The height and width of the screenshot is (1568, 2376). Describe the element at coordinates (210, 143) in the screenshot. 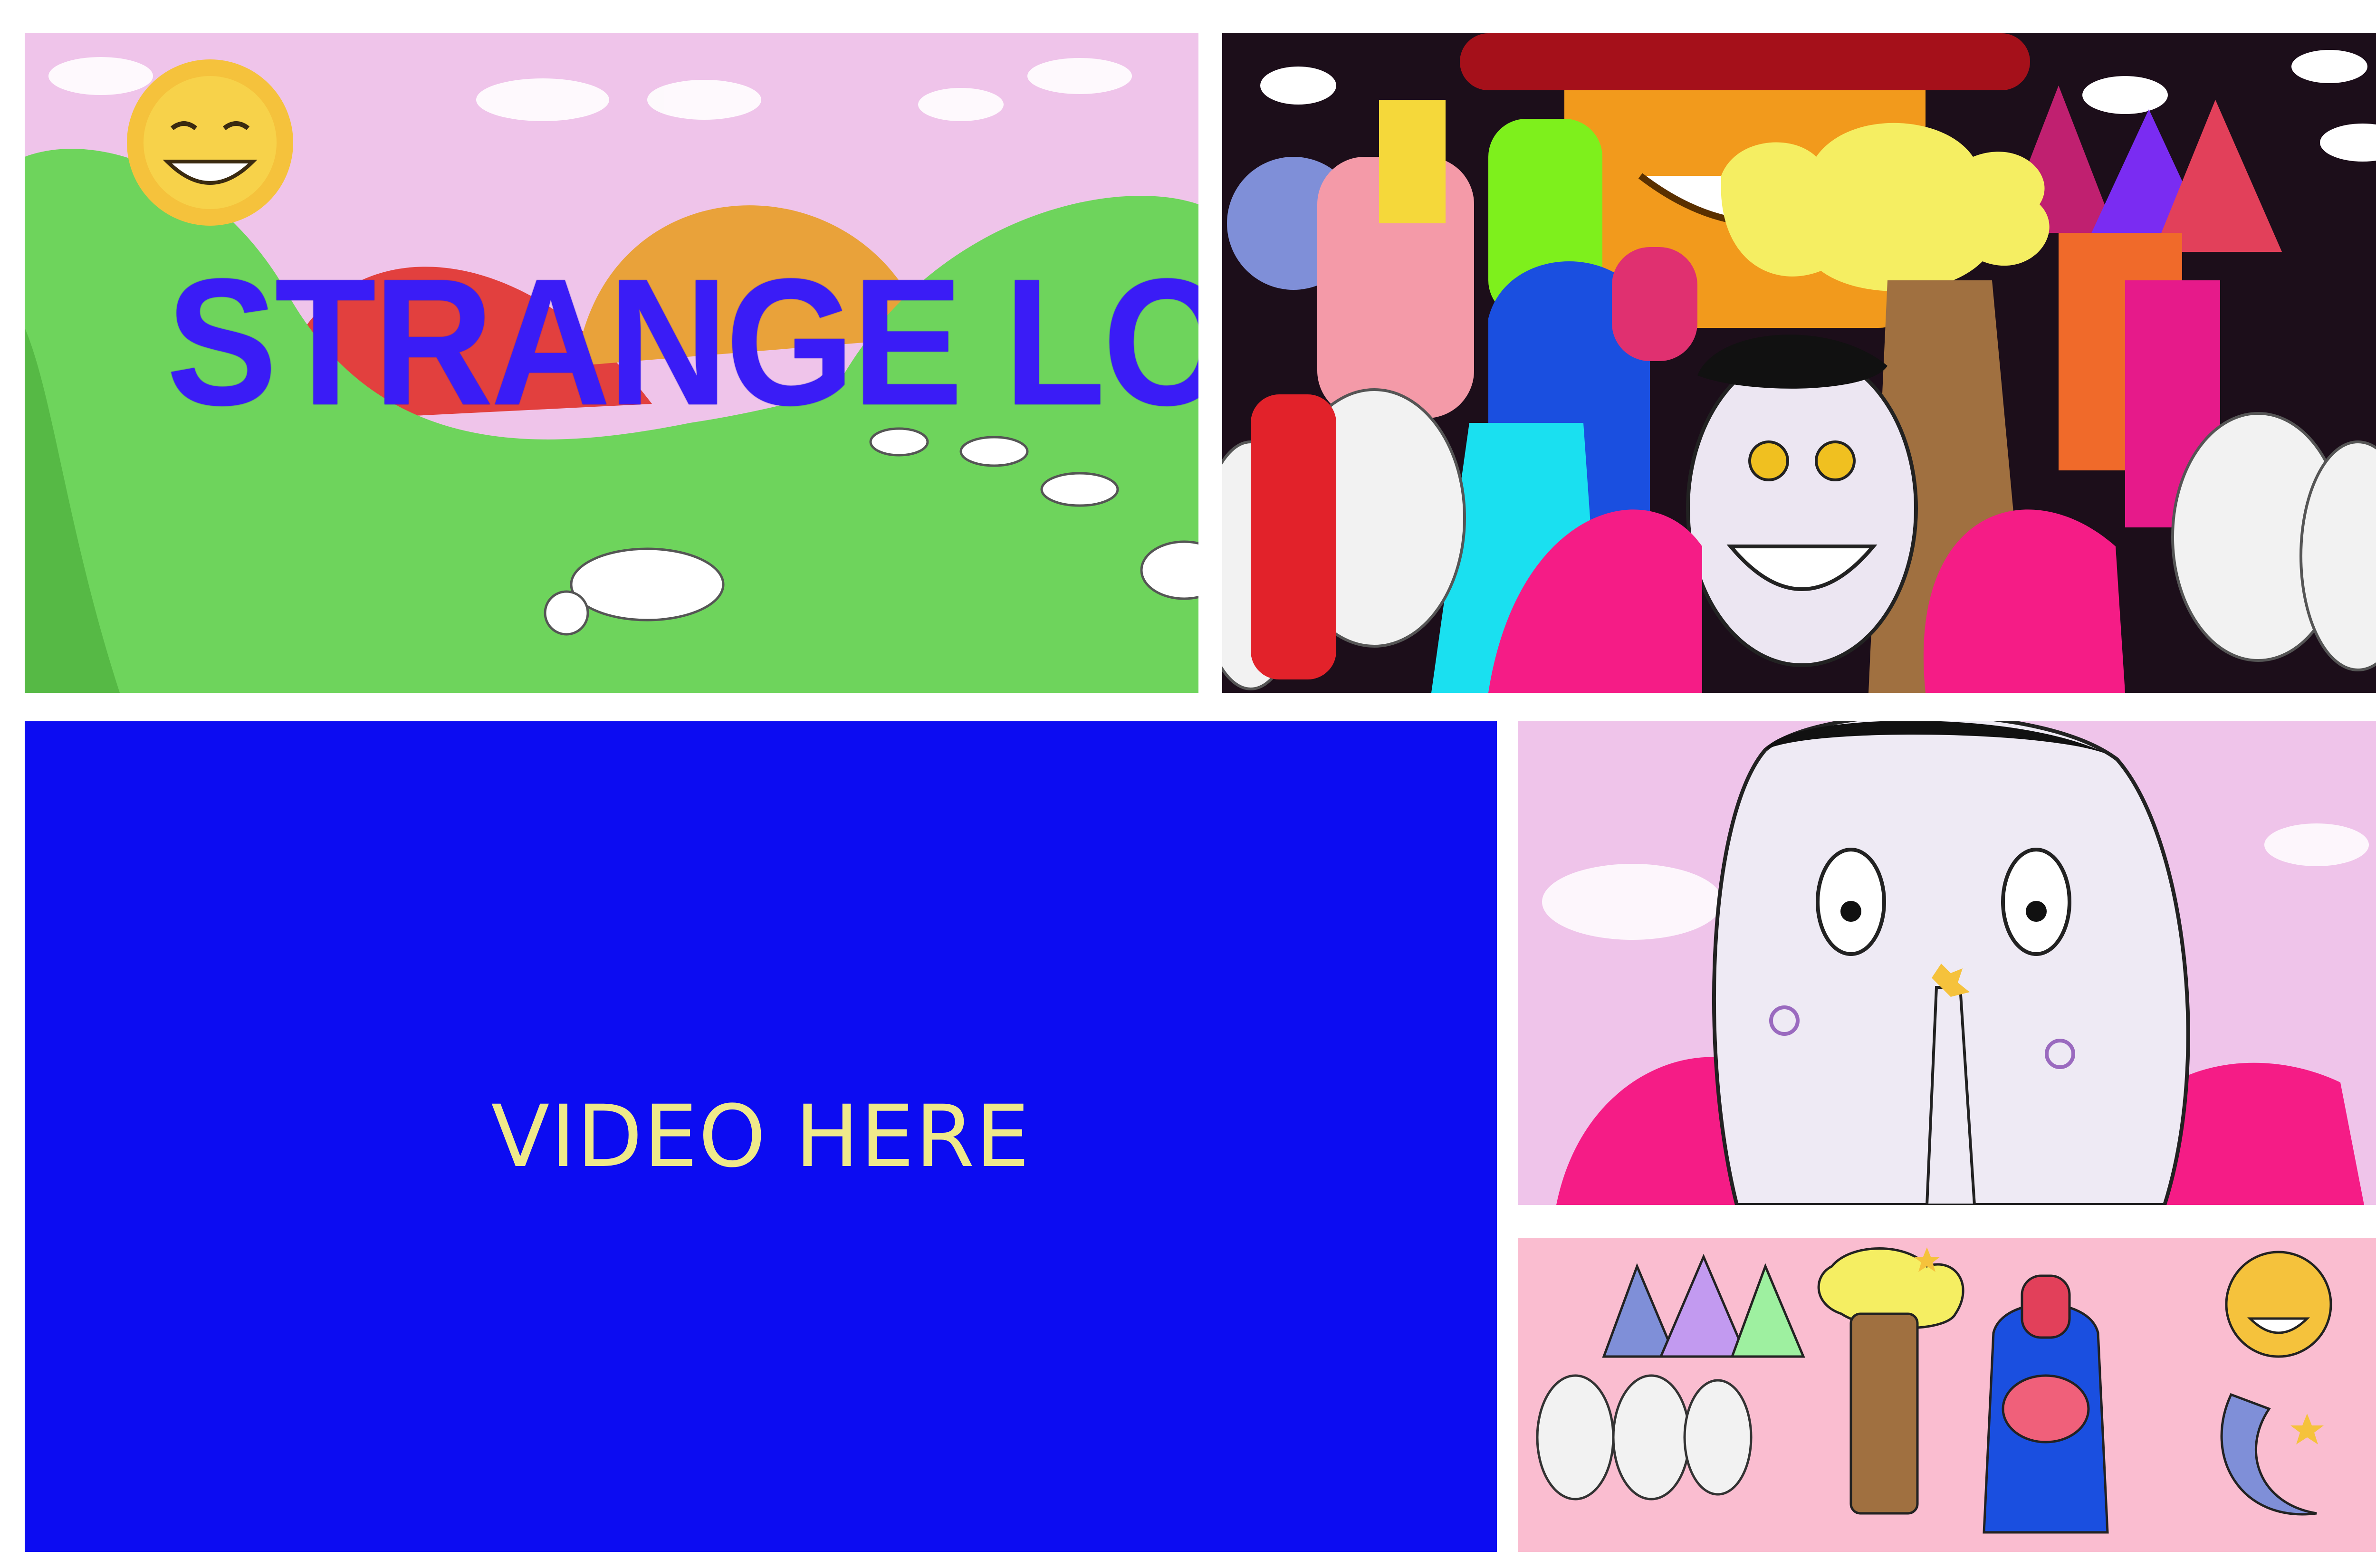

I see `sun-icon` at that location.